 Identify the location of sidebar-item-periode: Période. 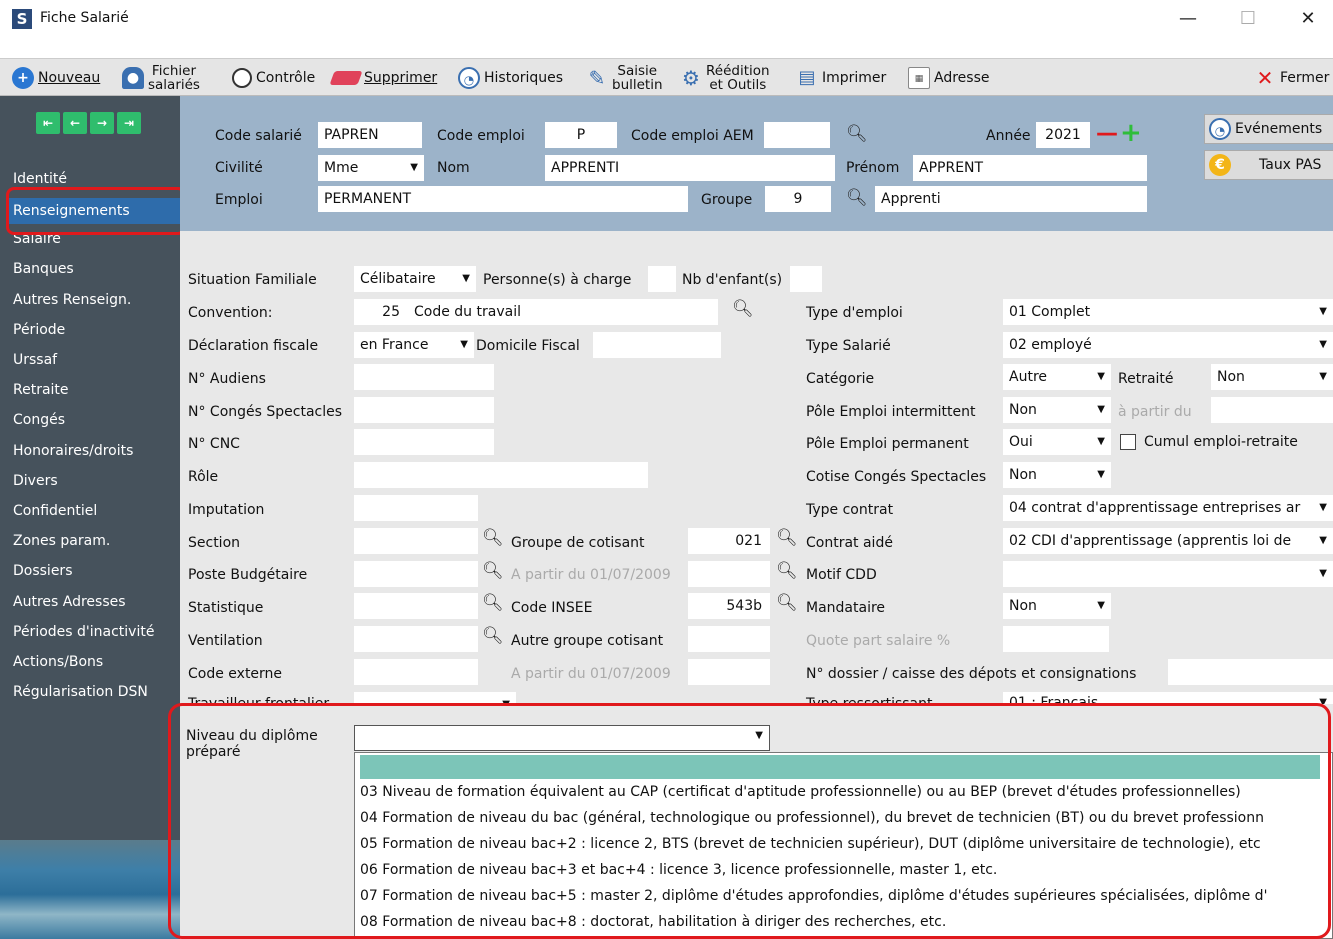
(97, 330).